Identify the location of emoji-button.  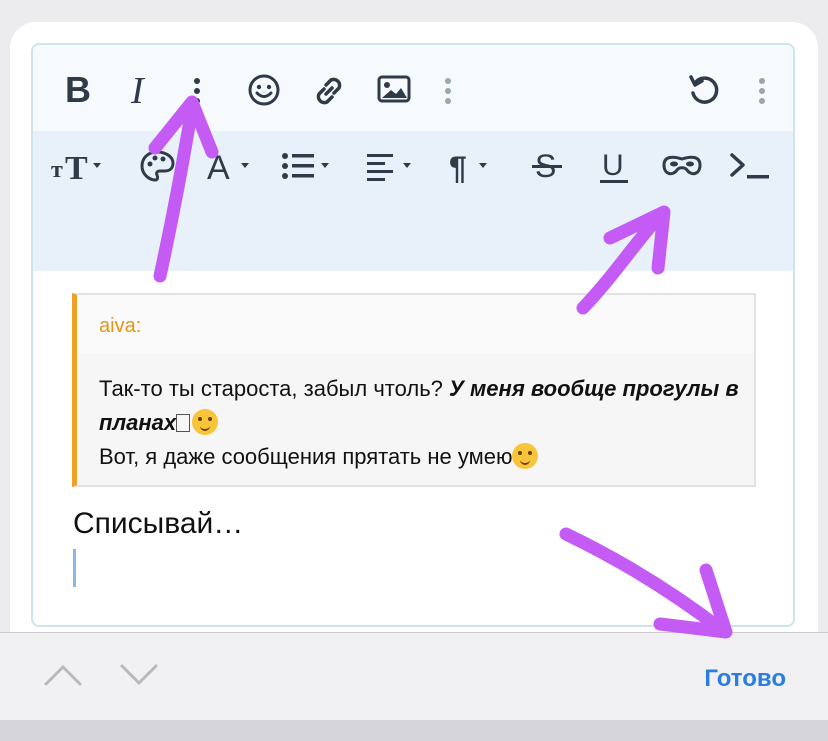
(264, 90).